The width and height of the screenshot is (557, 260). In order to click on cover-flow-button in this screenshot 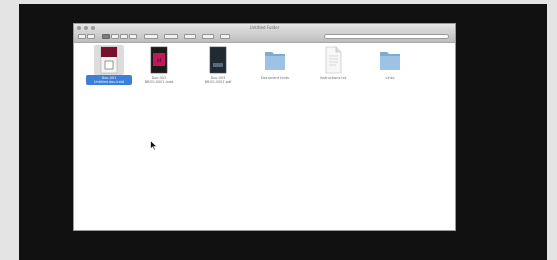, I will do `click(133, 36)`.